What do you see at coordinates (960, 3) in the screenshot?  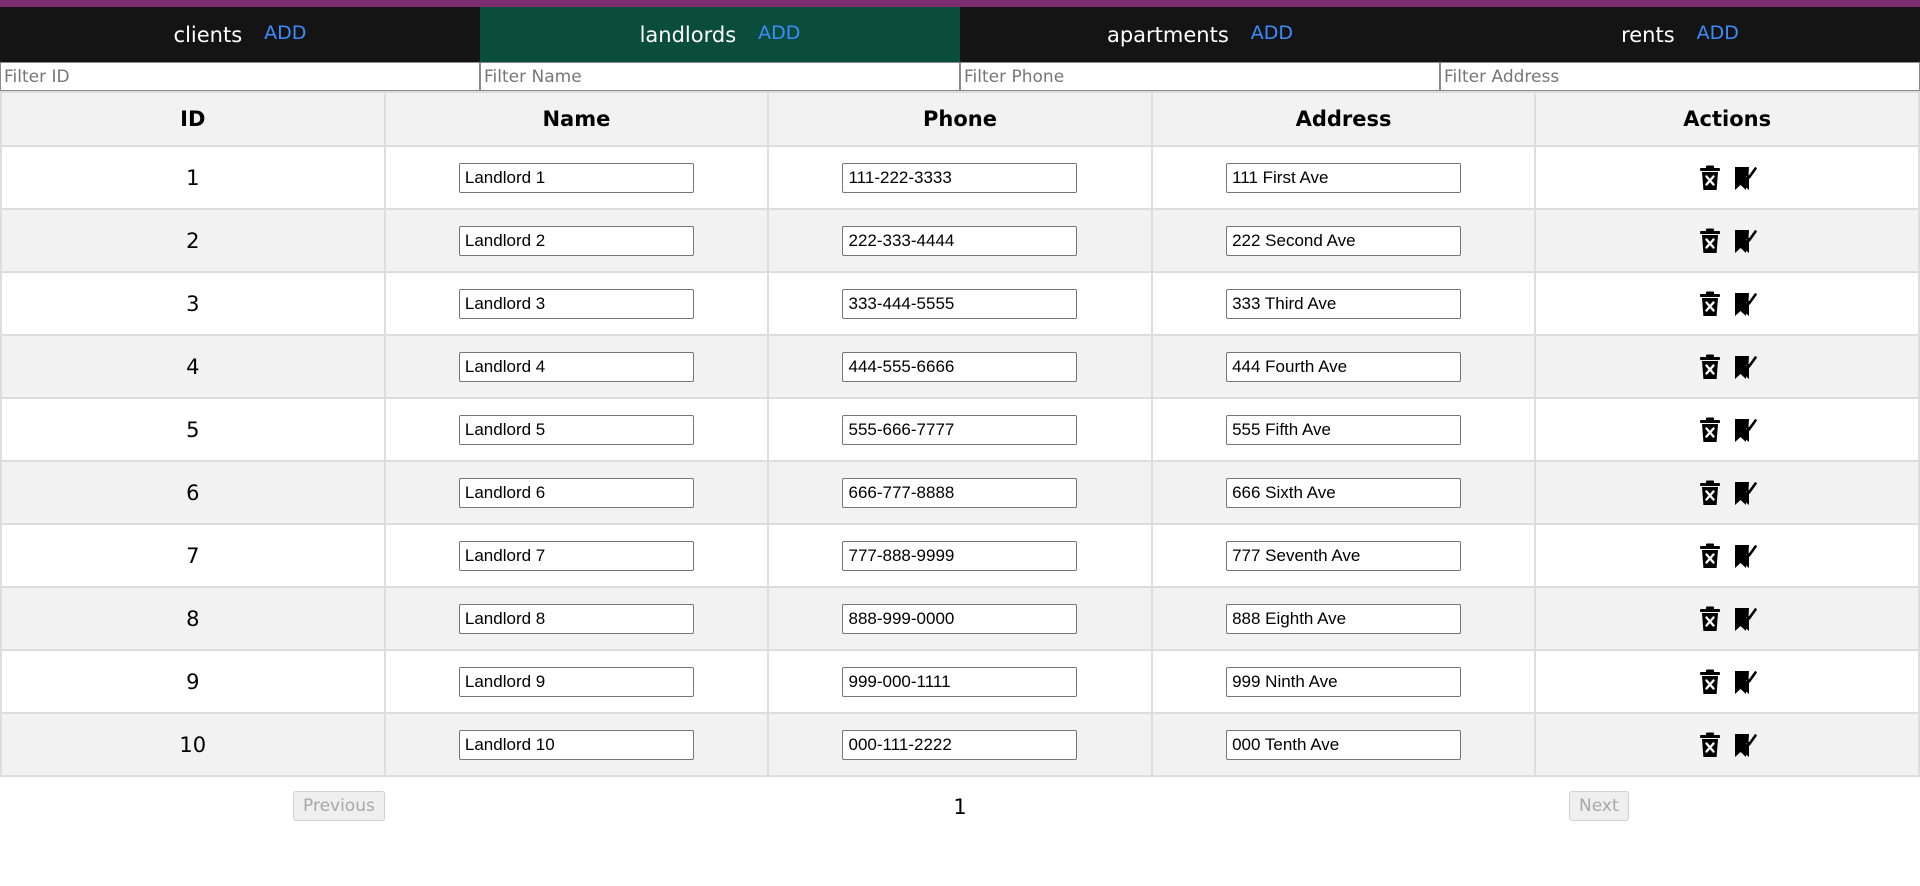 I see `top-accent-strip` at bounding box center [960, 3].